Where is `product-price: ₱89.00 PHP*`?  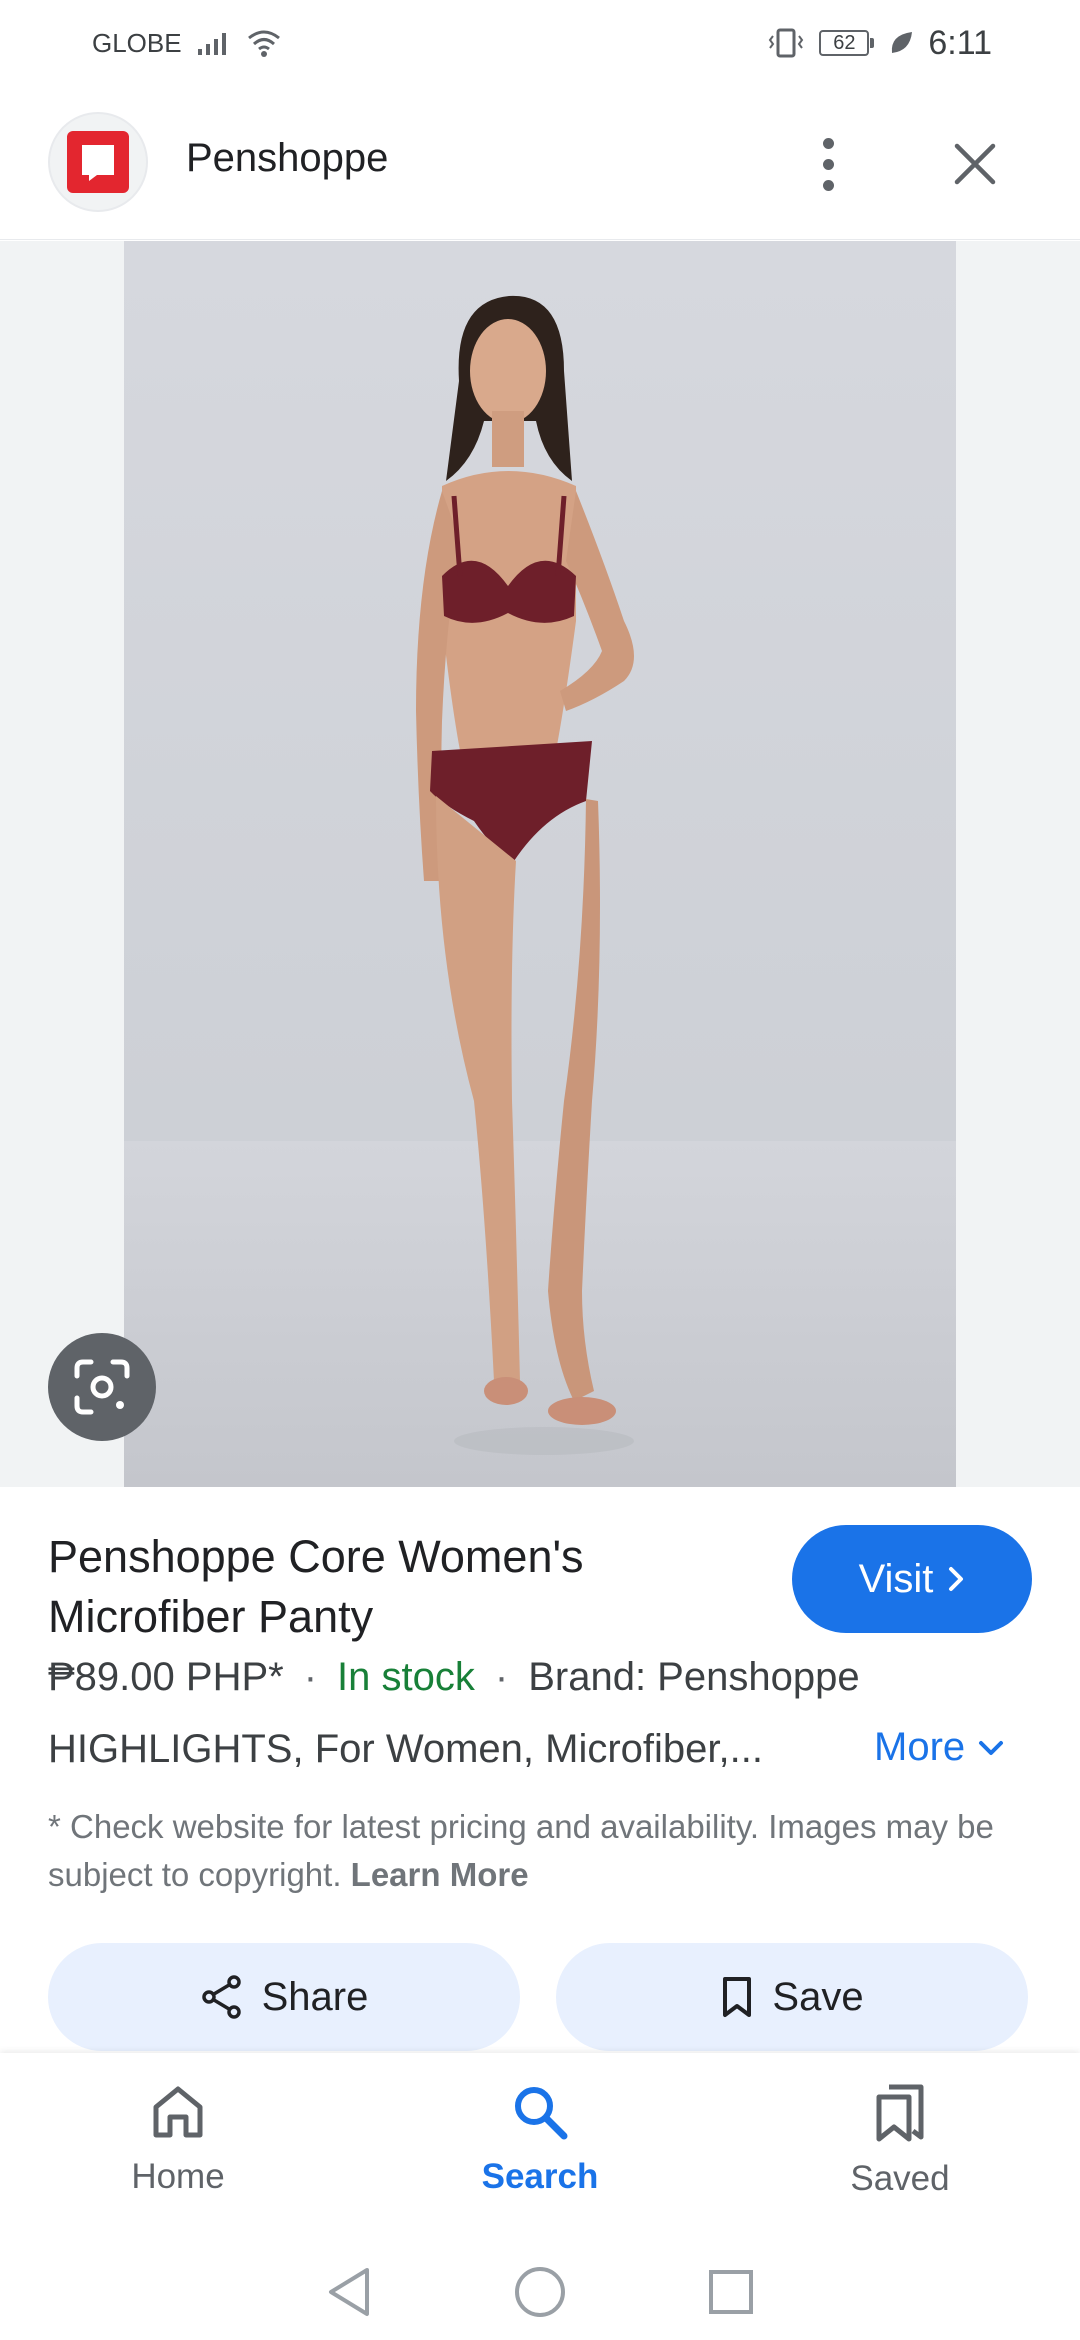
product-price: ₱89.00 PHP* is located at coordinates (166, 1677).